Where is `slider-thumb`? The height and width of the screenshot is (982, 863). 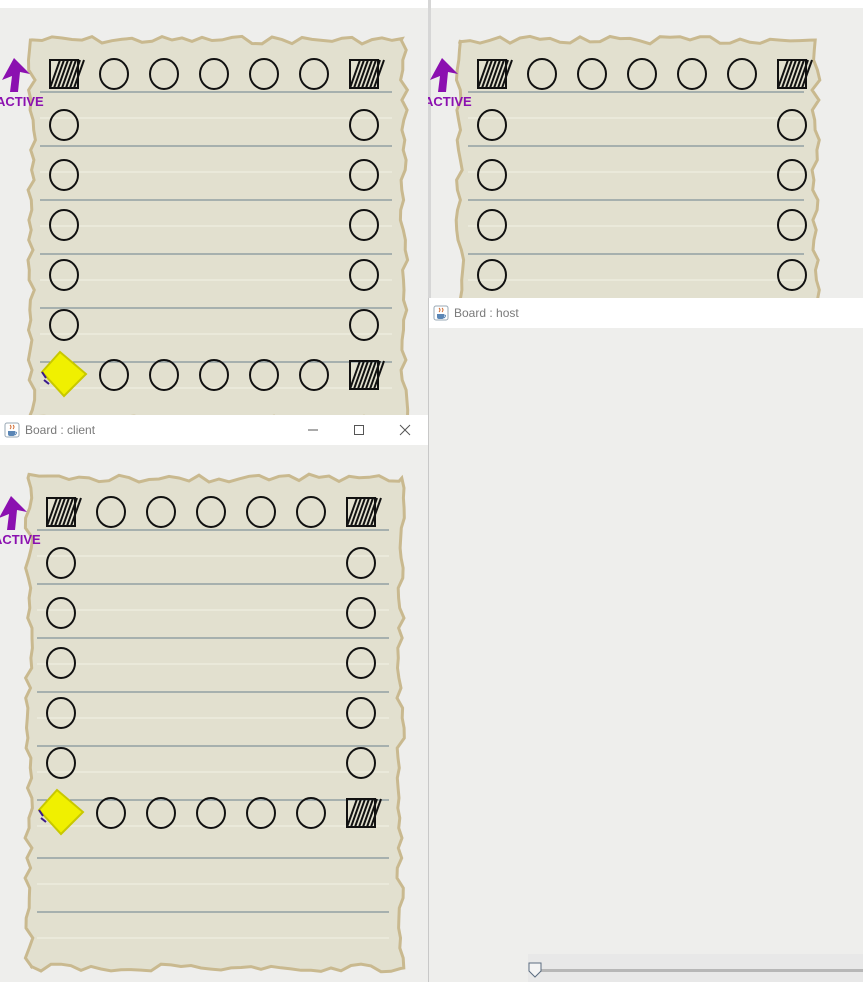
slider-thumb is located at coordinates (535, 970).